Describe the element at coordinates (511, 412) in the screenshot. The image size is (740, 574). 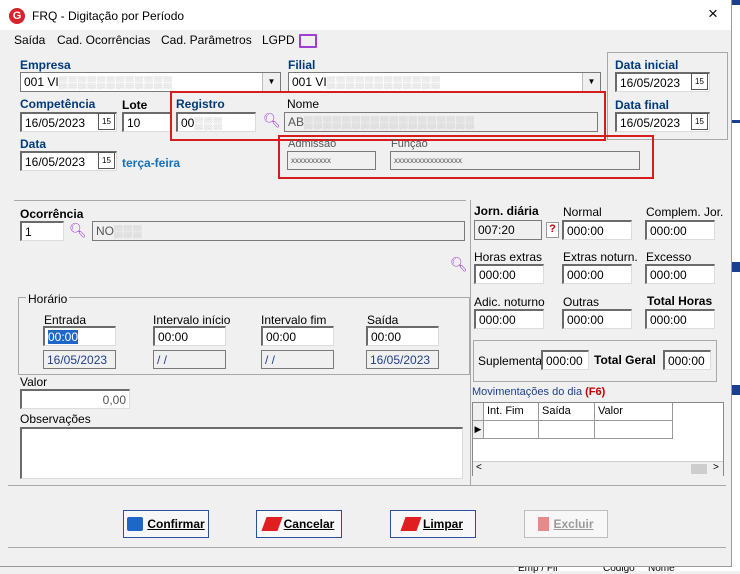
I see `col-int-fim: Int. Fim` at that location.